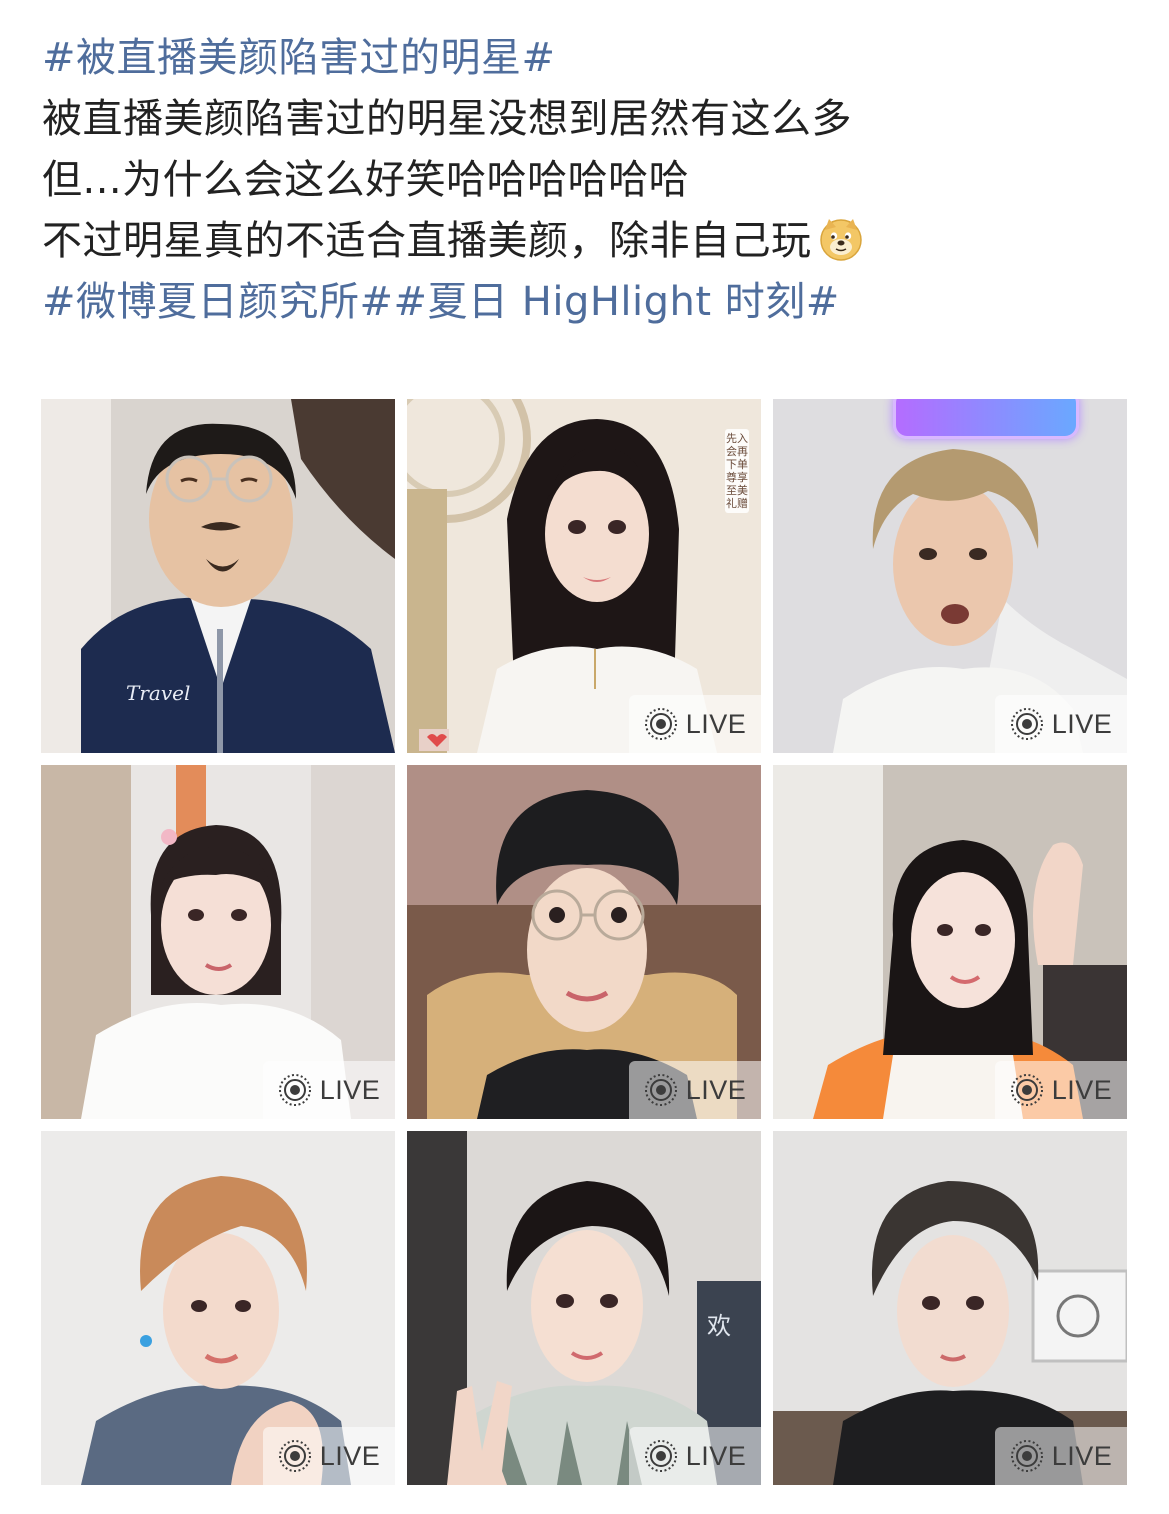 The image size is (1169, 1514). I want to click on hashtag-link-3: #夏日 HigHlight 时刻#, so click(617, 302).